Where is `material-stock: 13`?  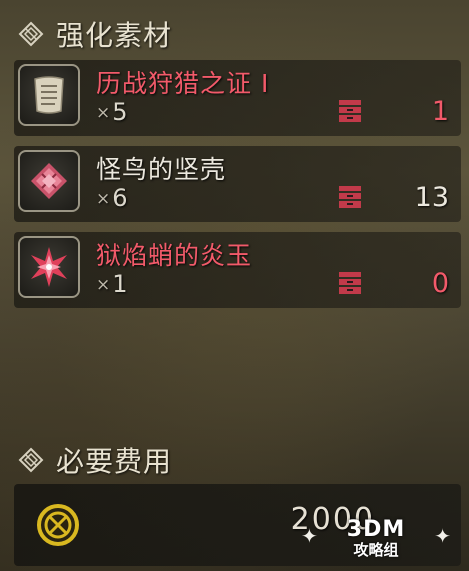 material-stock: 13 is located at coordinates (431, 197).